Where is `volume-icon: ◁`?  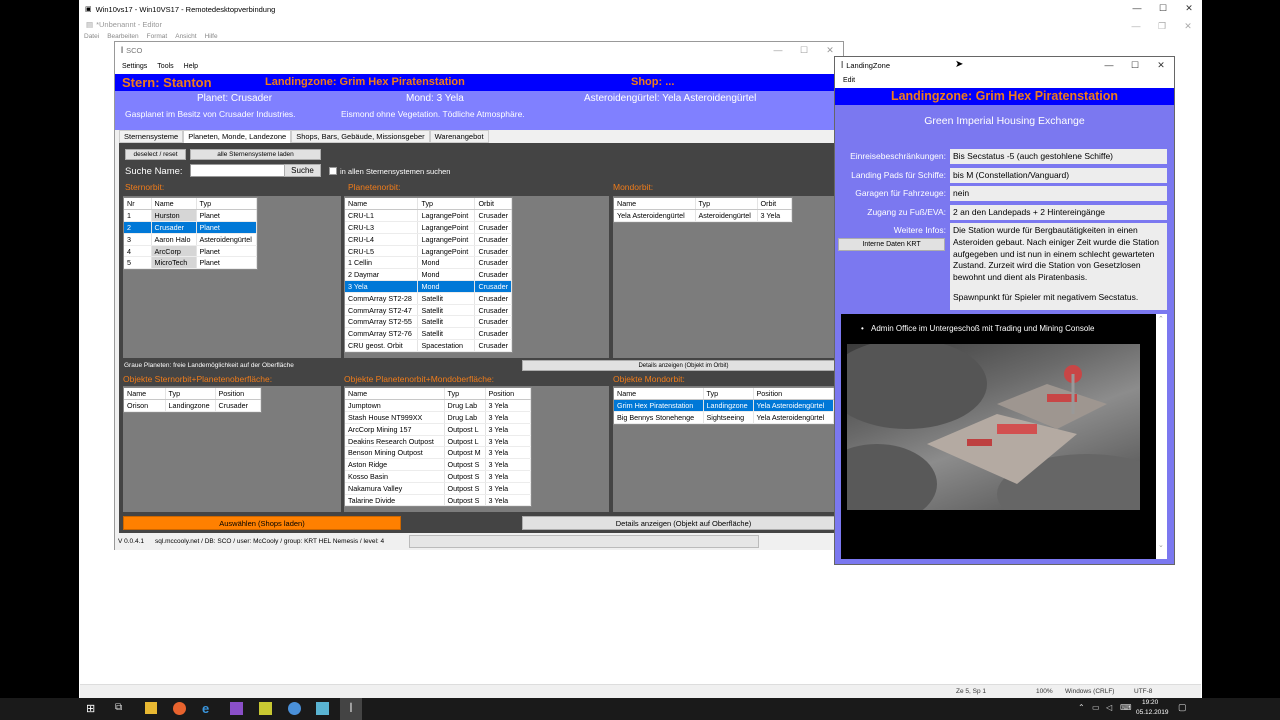
volume-icon: ◁ is located at coordinates (1109, 707).